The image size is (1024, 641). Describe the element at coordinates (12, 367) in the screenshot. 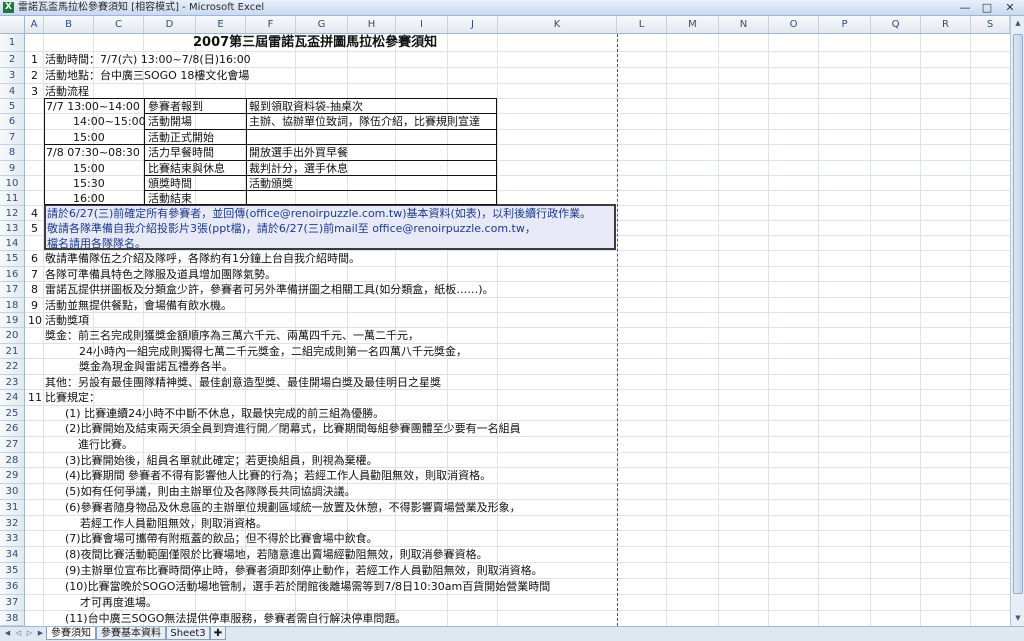

I see `row-header: 22` at that location.